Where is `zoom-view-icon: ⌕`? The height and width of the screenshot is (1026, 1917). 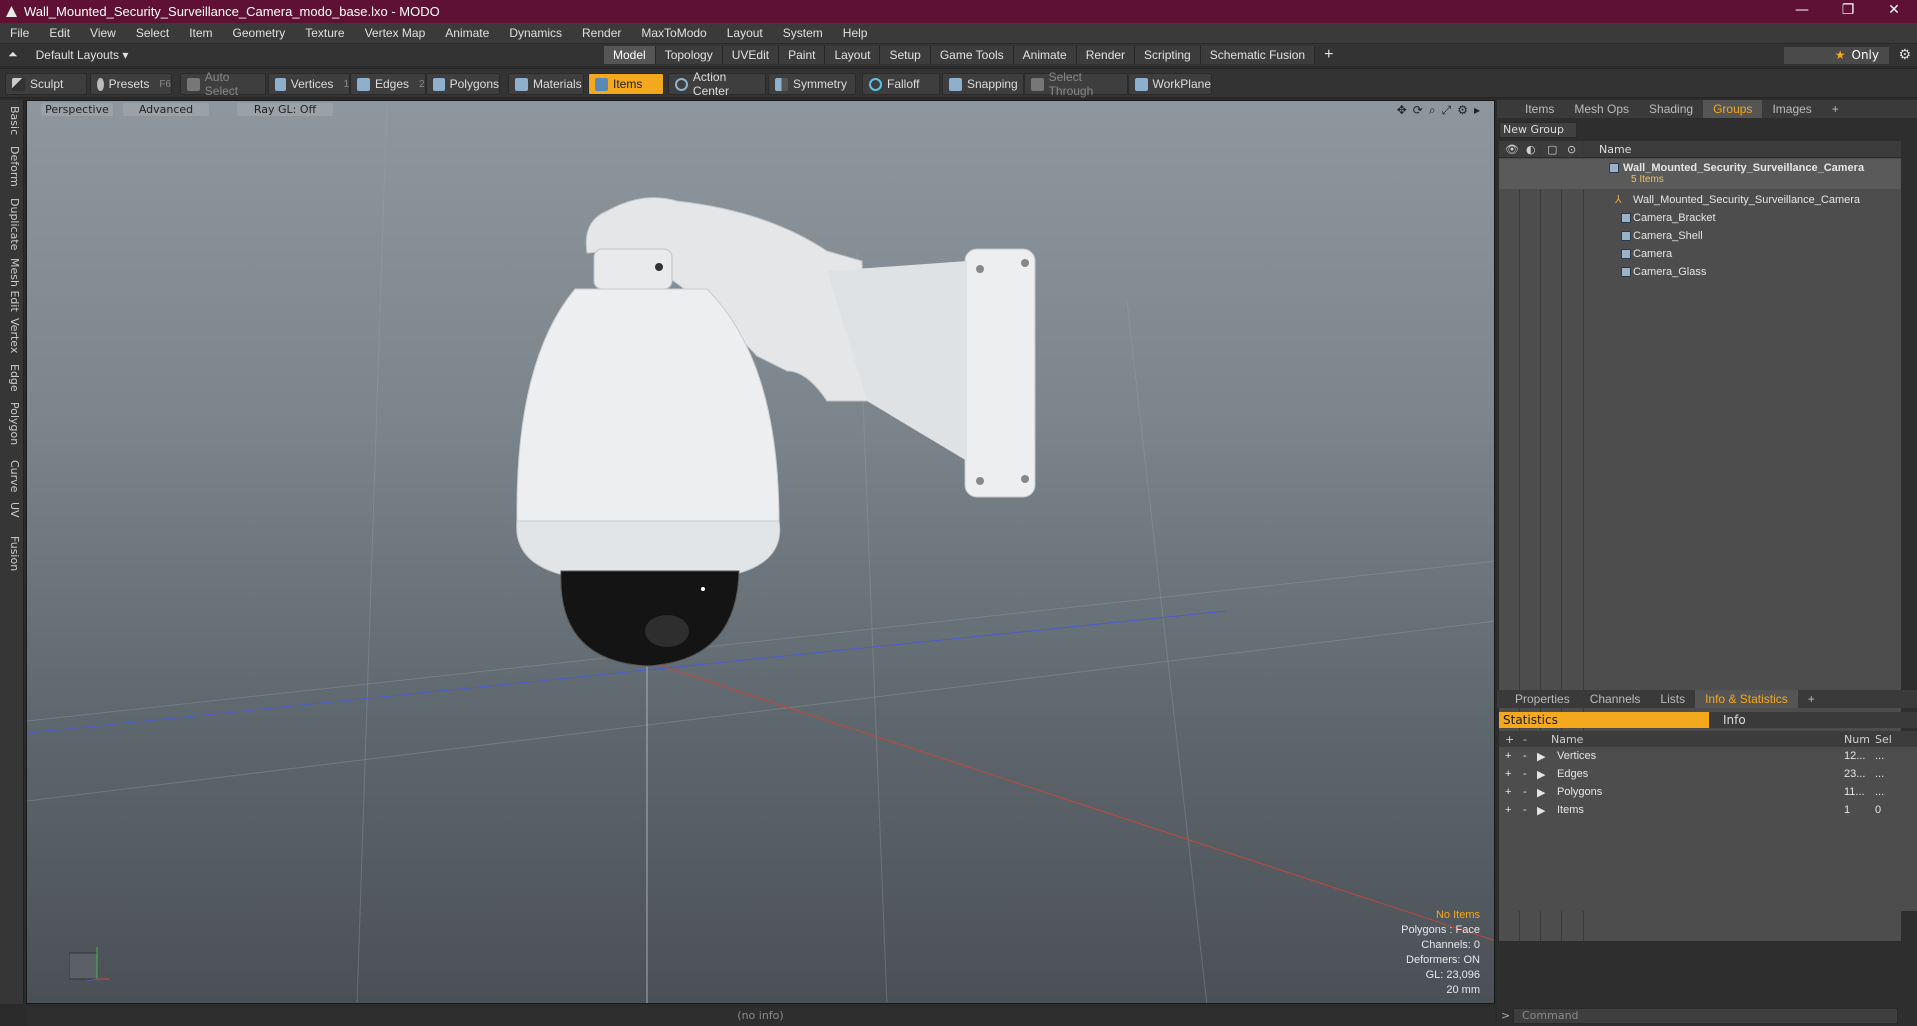
zoom-view-icon: ⌕ is located at coordinates (1432, 110).